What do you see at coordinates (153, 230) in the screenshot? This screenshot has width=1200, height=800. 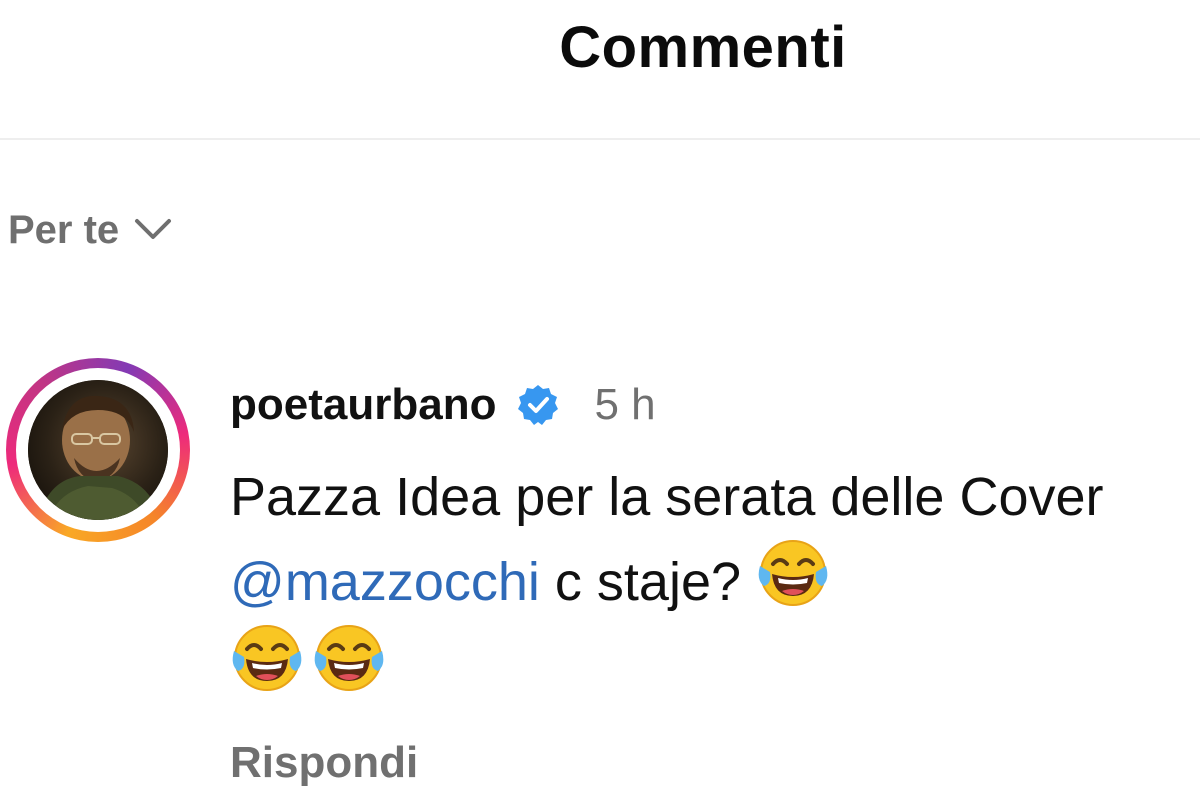 I see `chevron-down-icon` at bounding box center [153, 230].